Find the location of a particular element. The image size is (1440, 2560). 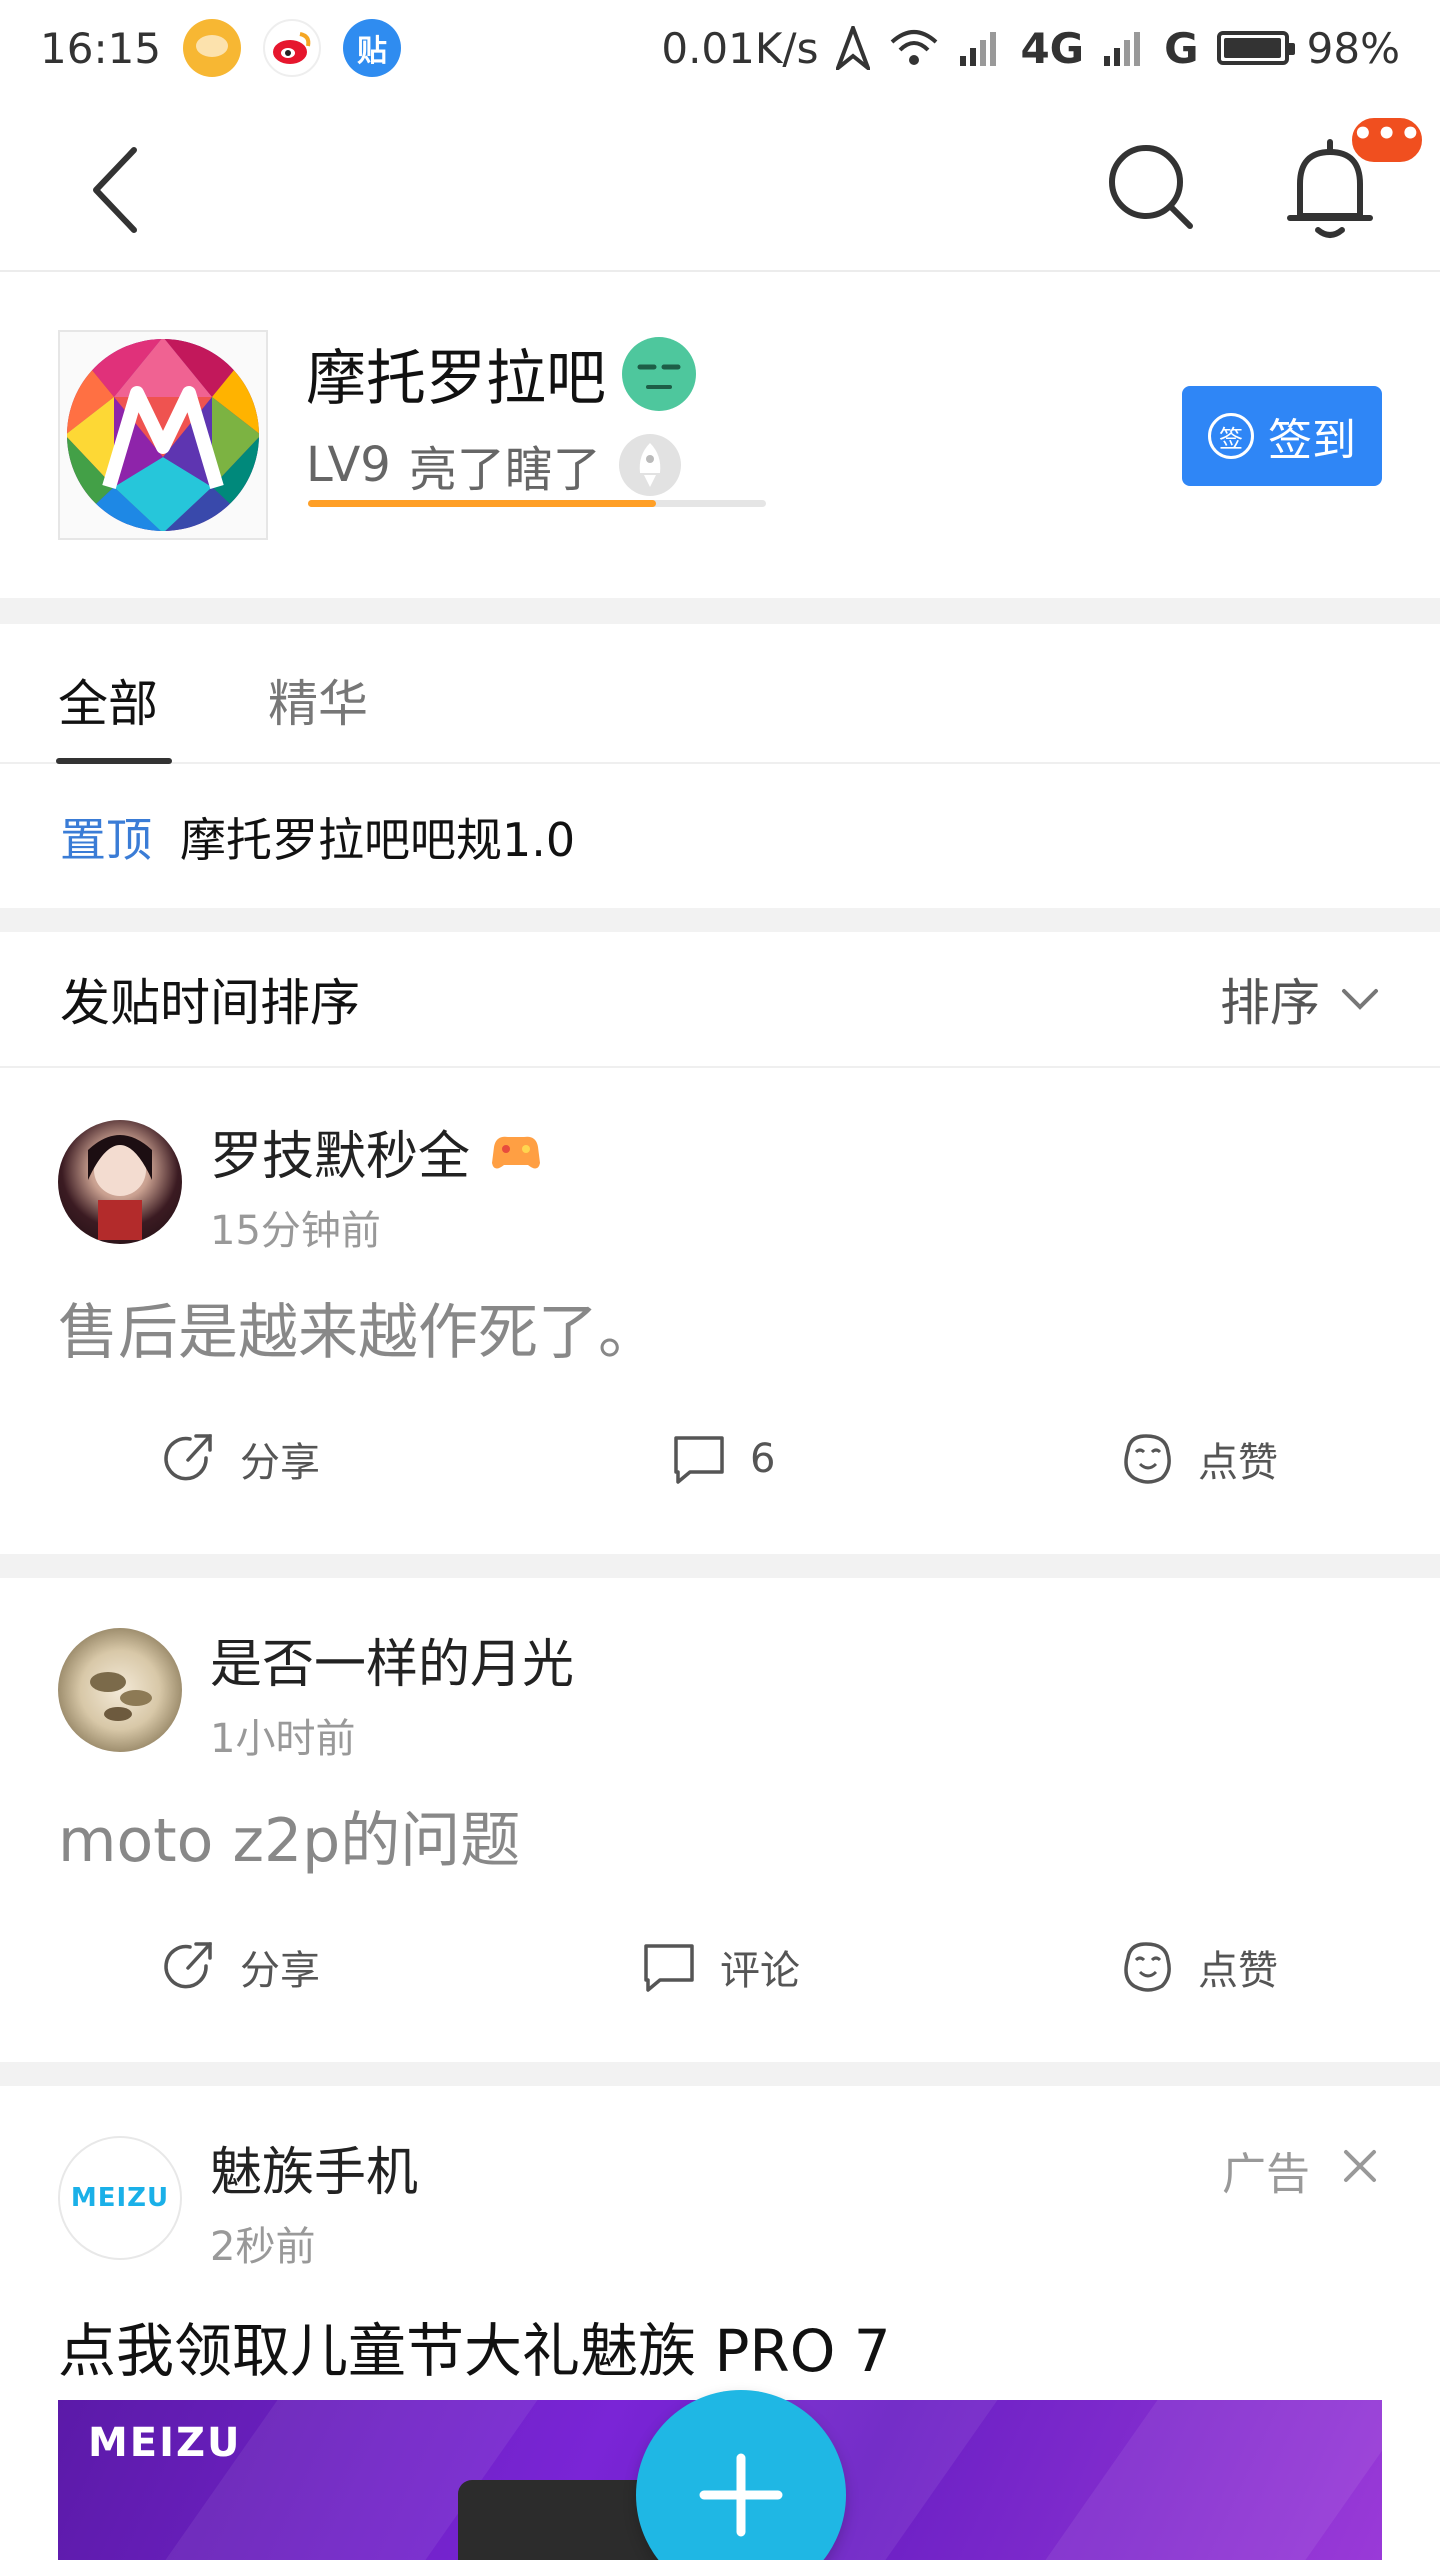

comment-label: 评论 is located at coordinates (760, 1971).